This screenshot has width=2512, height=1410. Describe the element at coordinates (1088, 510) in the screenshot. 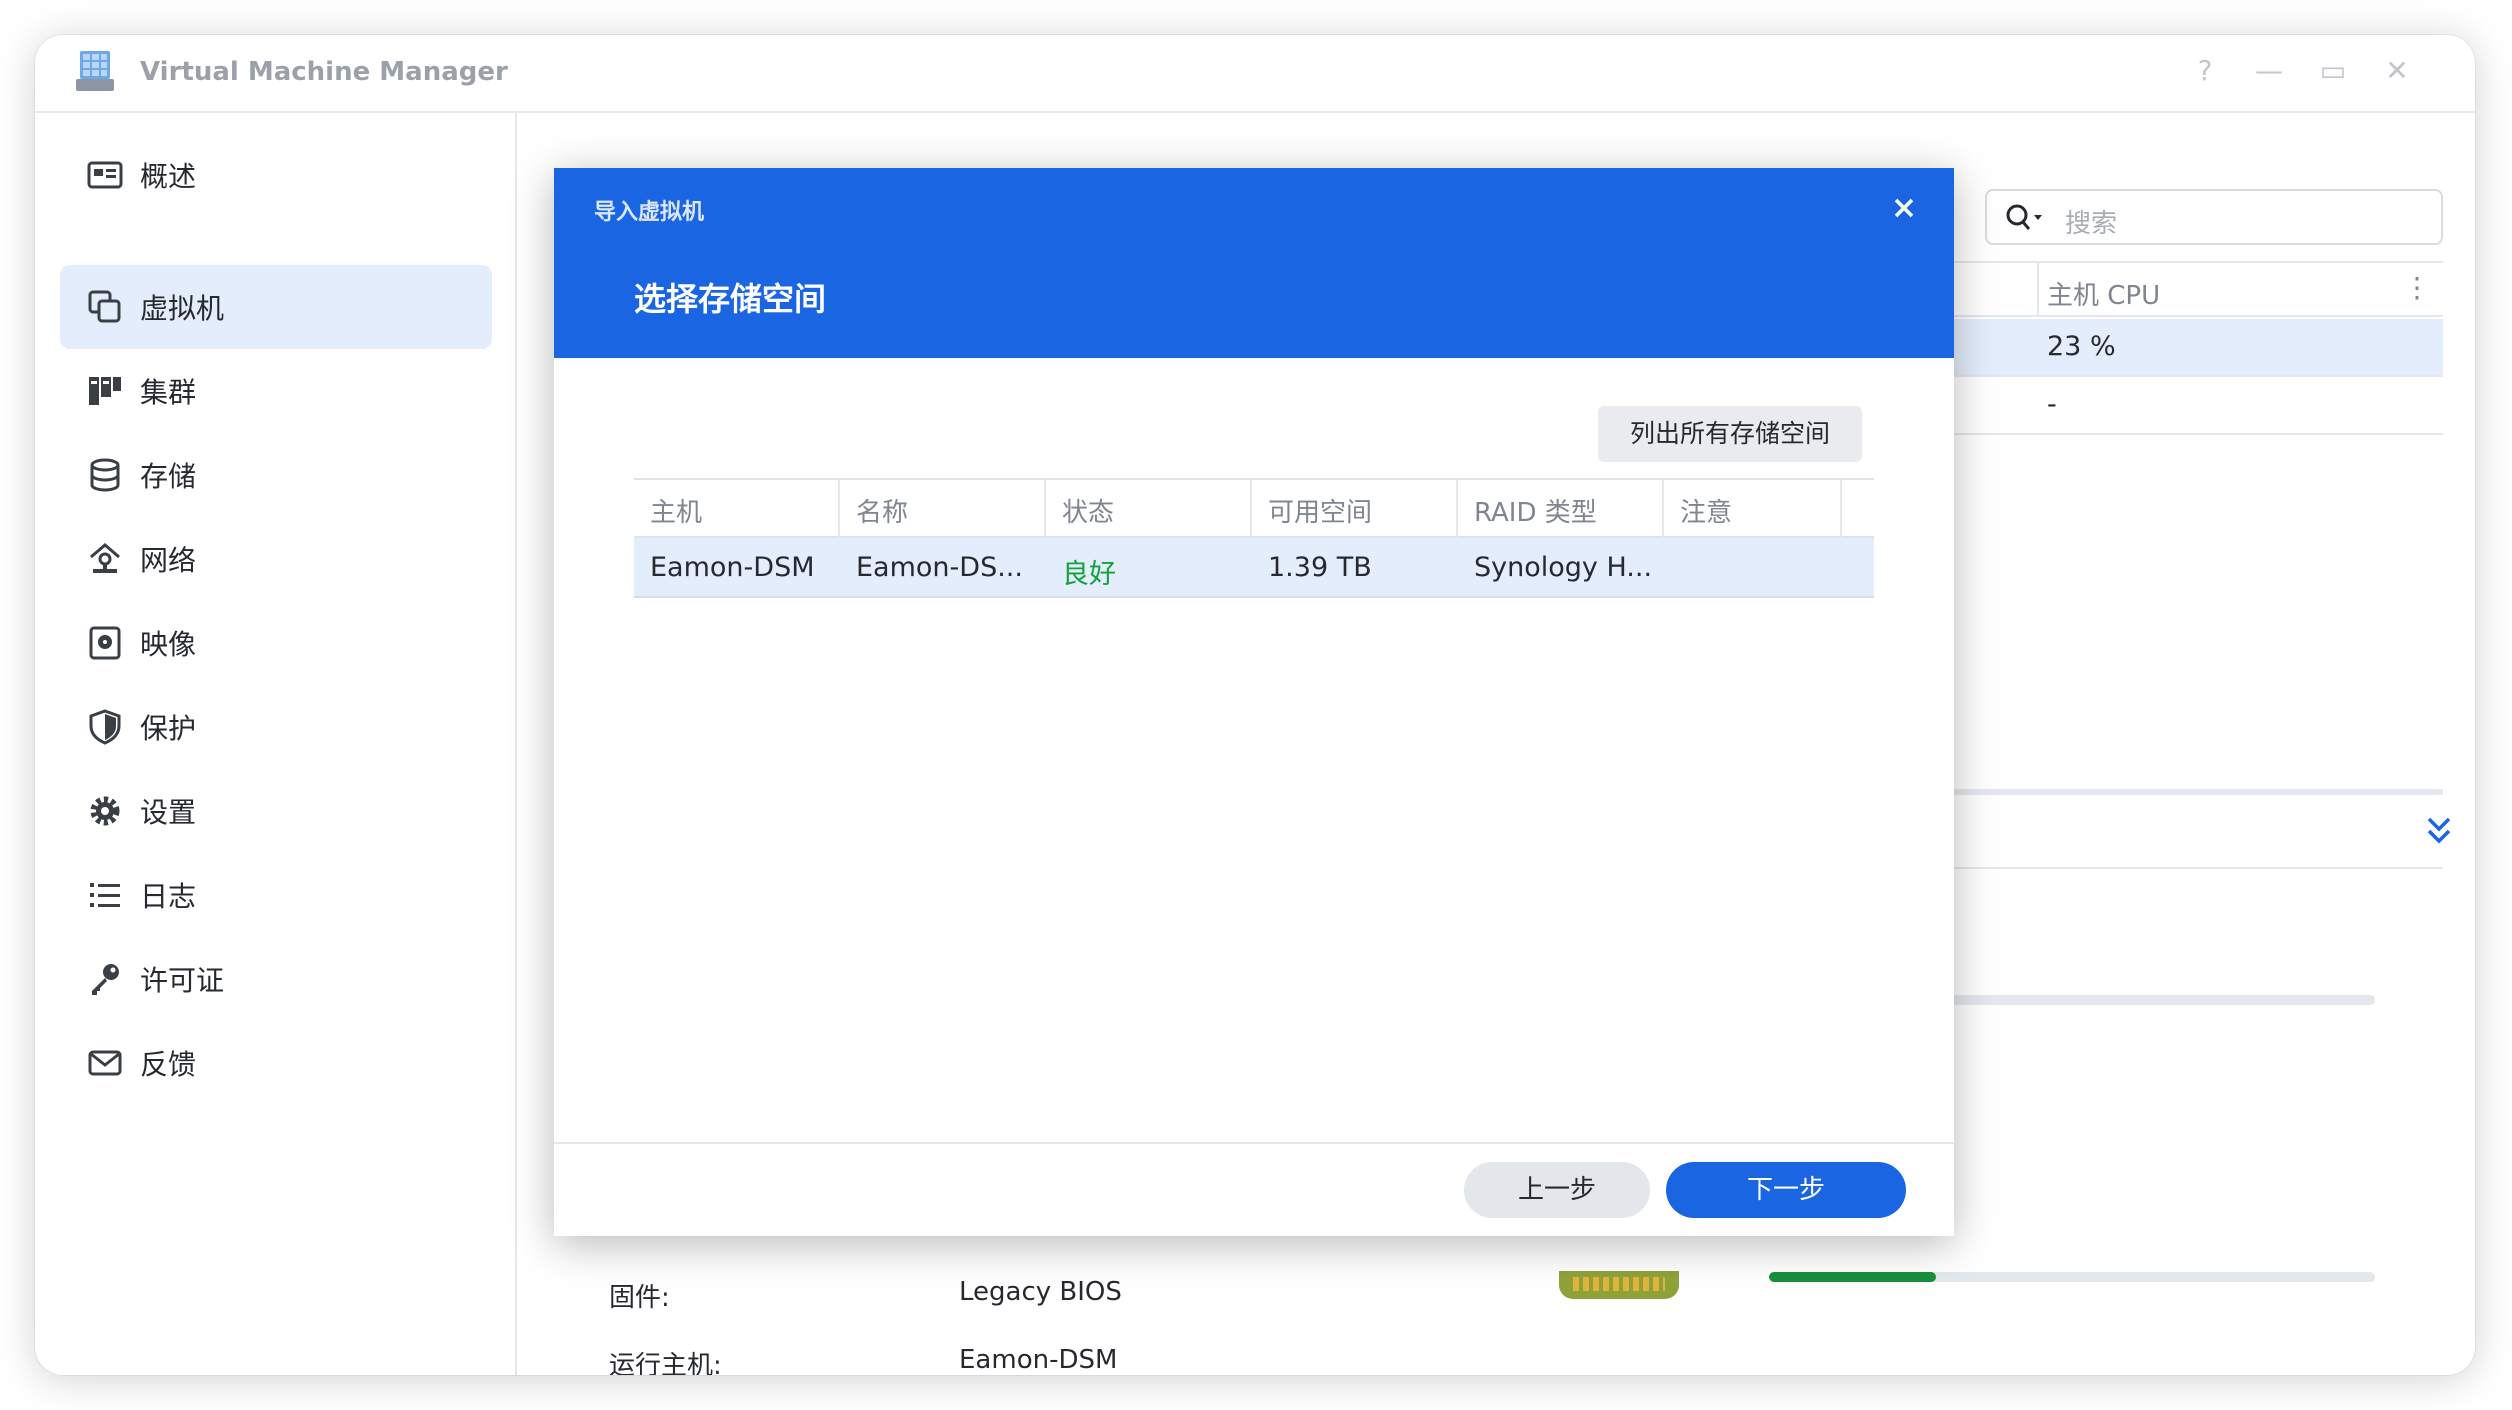

I see `column-header-status: 状态` at that location.